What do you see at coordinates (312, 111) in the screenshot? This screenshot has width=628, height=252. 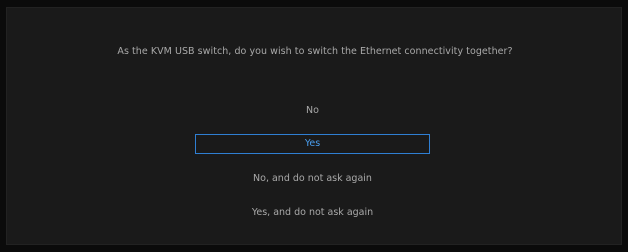 I see `option-no: No` at bounding box center [312, 111].